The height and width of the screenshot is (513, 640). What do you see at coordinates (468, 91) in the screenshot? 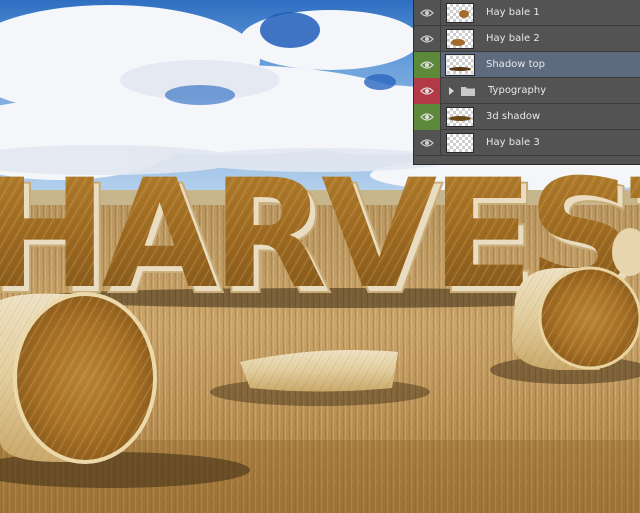
I see `folder-icon` at bounding box center [468, 91].